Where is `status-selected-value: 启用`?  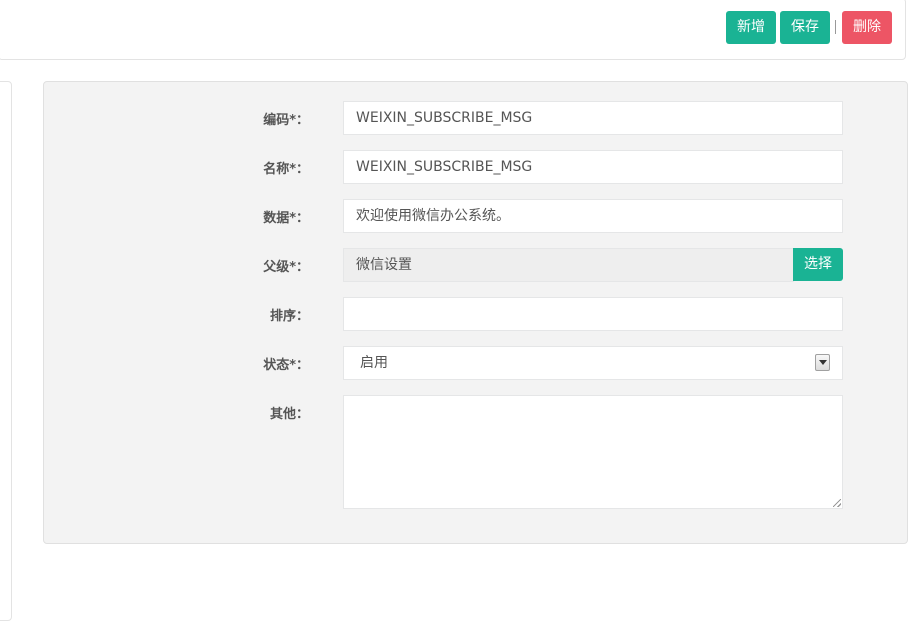
status-selected-value: 启用 is located at coordinates (374, 363).